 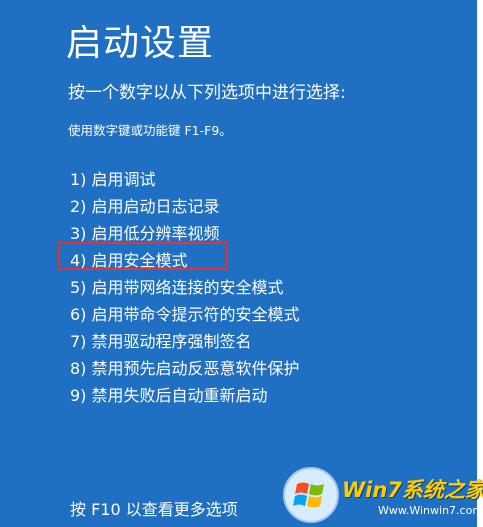 What do you see at coordinates (207, 93) in the screenshot?
I see `instruction-text: 按一个数字以从下列选项中进行选择:` at bounding box center [207, 93].